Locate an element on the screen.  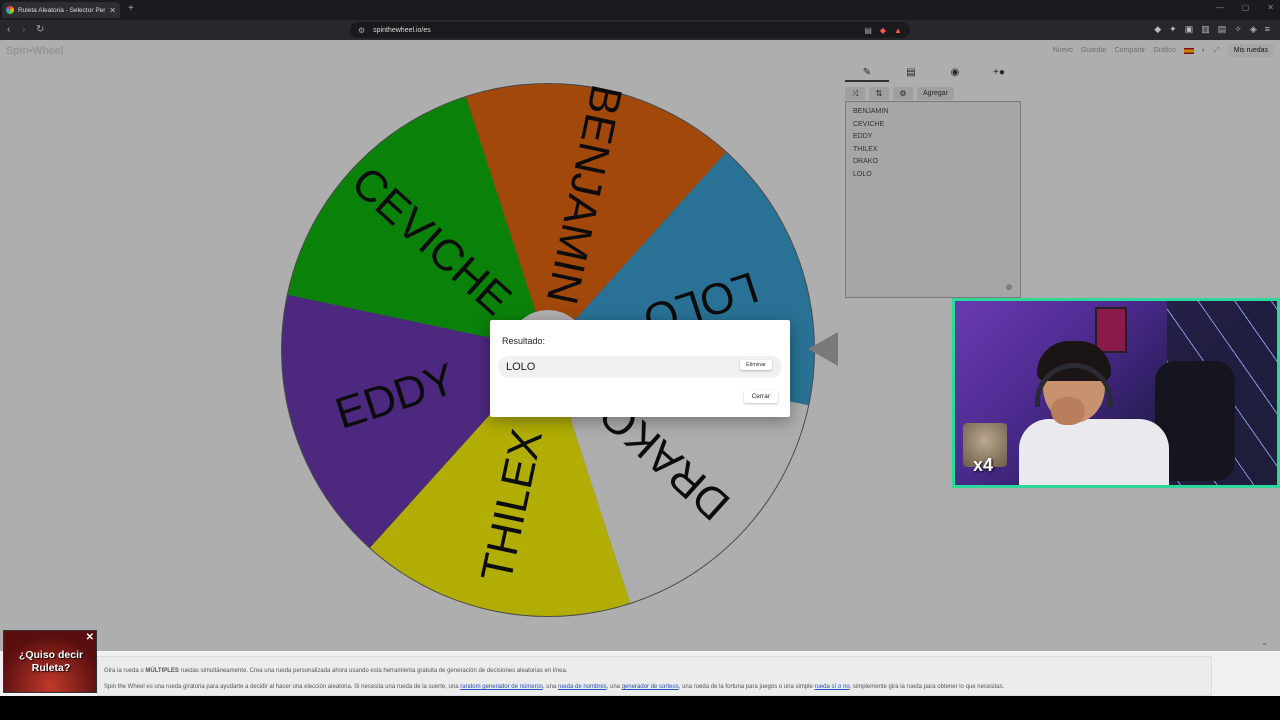
extensions-bar: ◆ ✦ ▣ ▥ ▤ ✧ ◈ ≡ is located at coordinates (1212, 29).